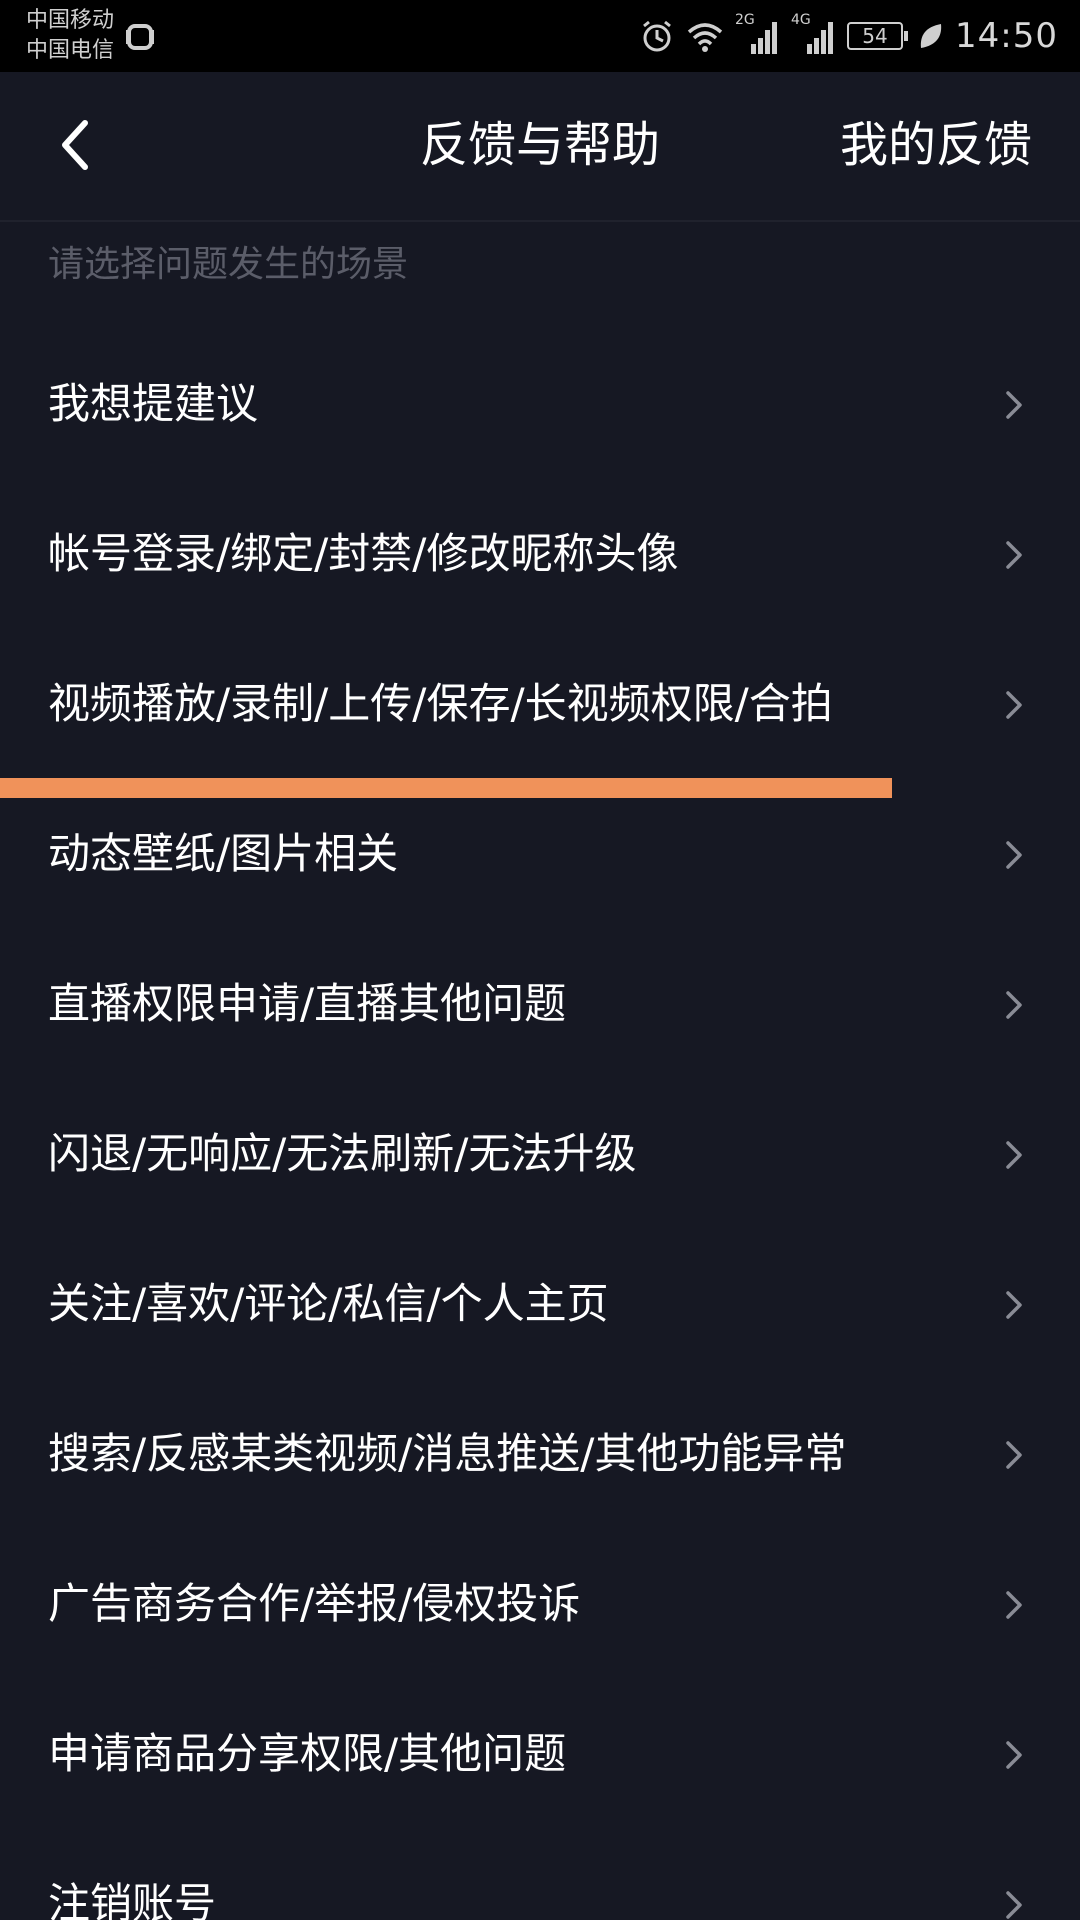 Image resolution: width=1080 pixels, height=1920 pixels. What do you see at coordinates (440, 703) in the screenshot?
I see `list-item-label: 视频播放/录制/上传/保存/长视频权限/合拍` at bounding box center [440, 703].